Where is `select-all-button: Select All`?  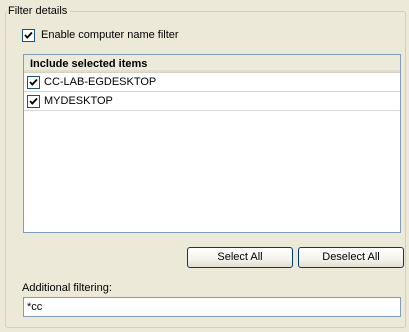 select-all-button: Select All is located at coordinates (240, 257).